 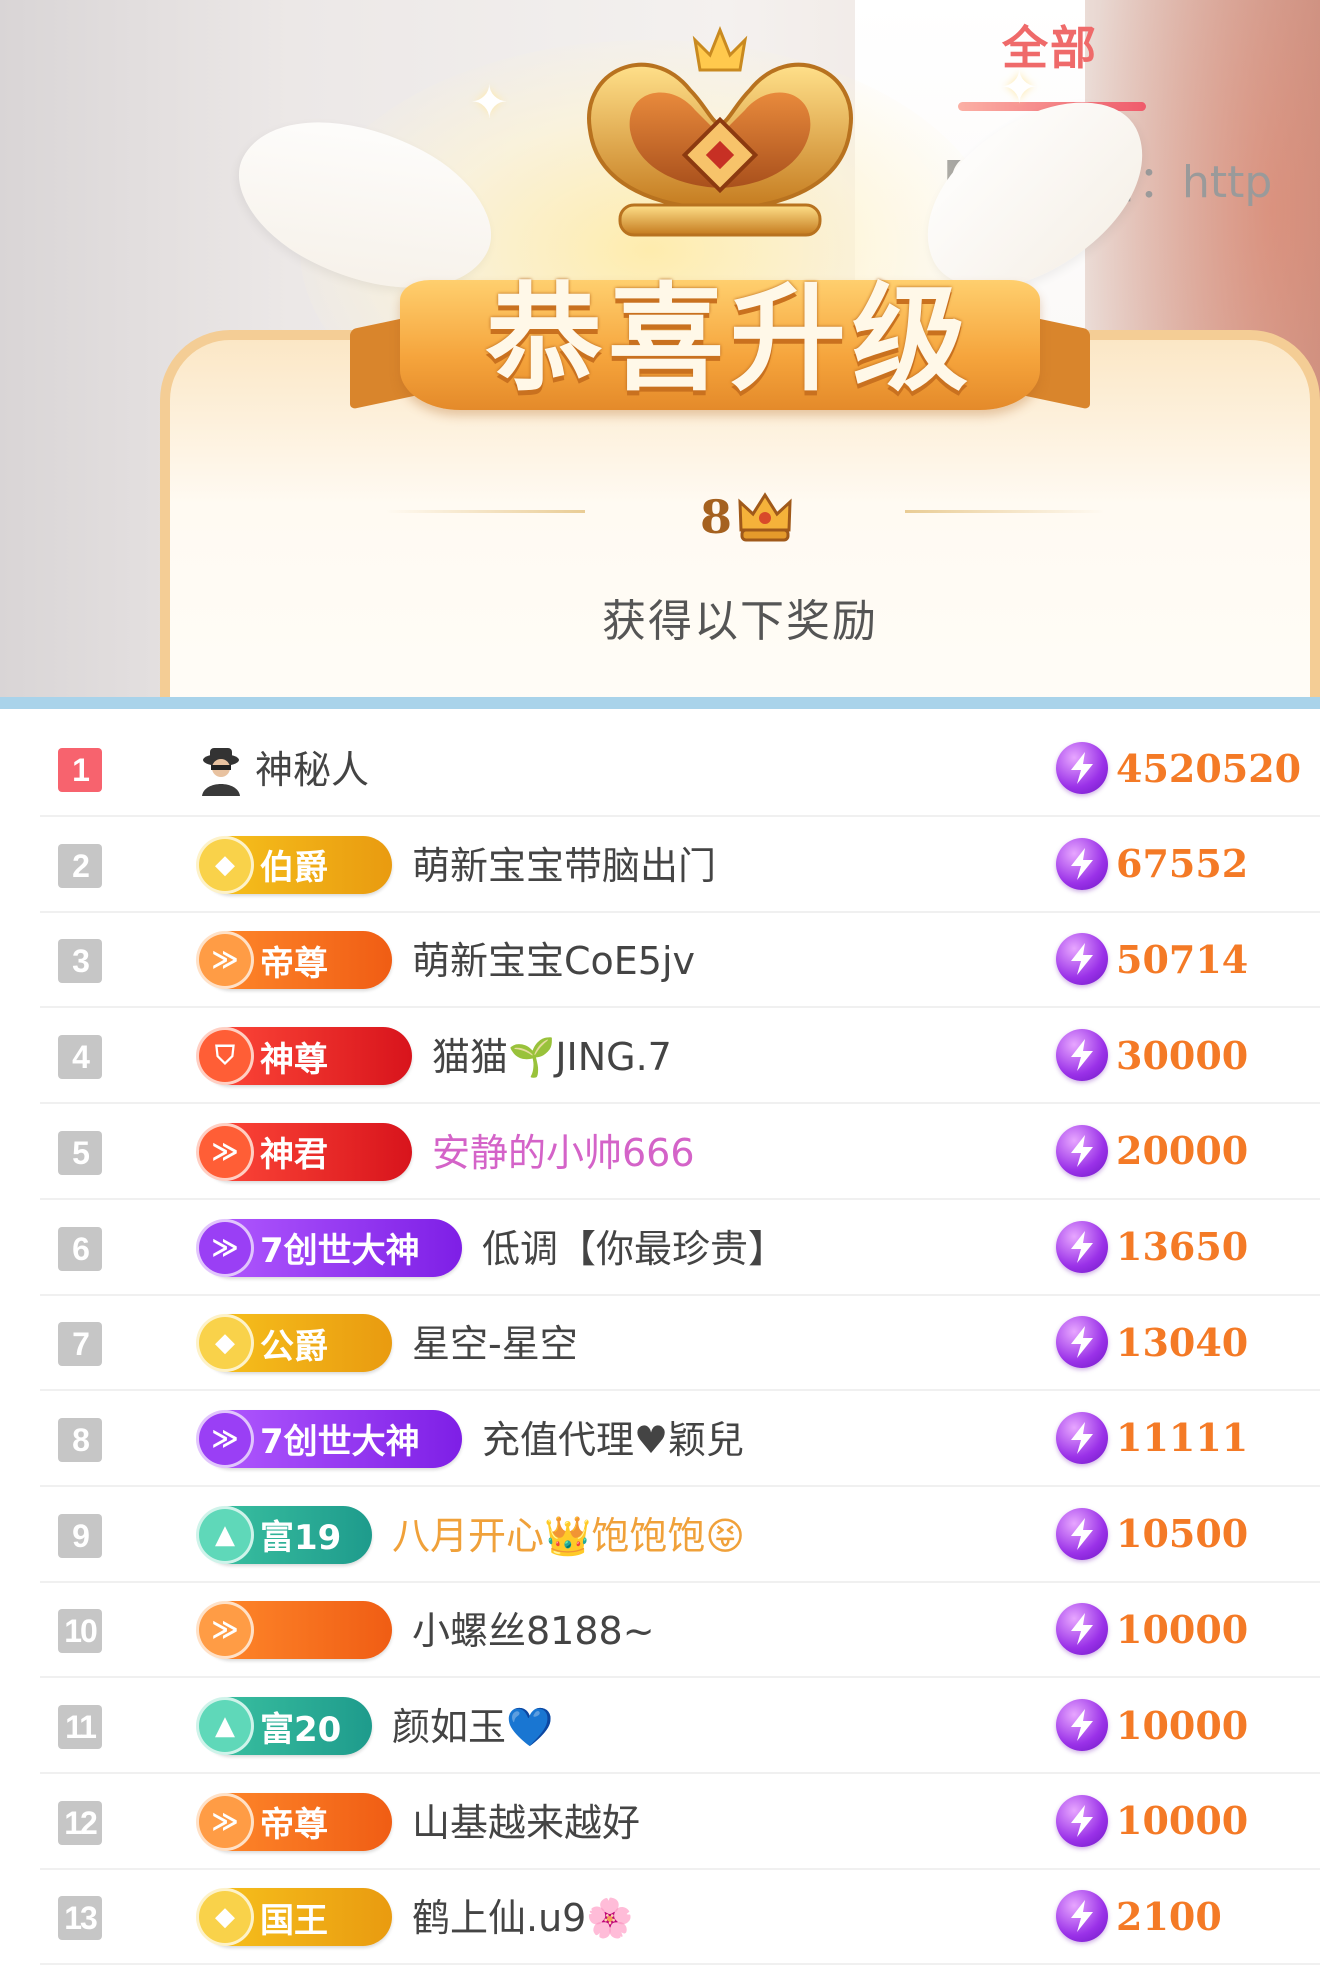 I want to click on ranking-row: 12 ≫ 帝尊 山基越来越好 10000, so click(x=680, y=1822).